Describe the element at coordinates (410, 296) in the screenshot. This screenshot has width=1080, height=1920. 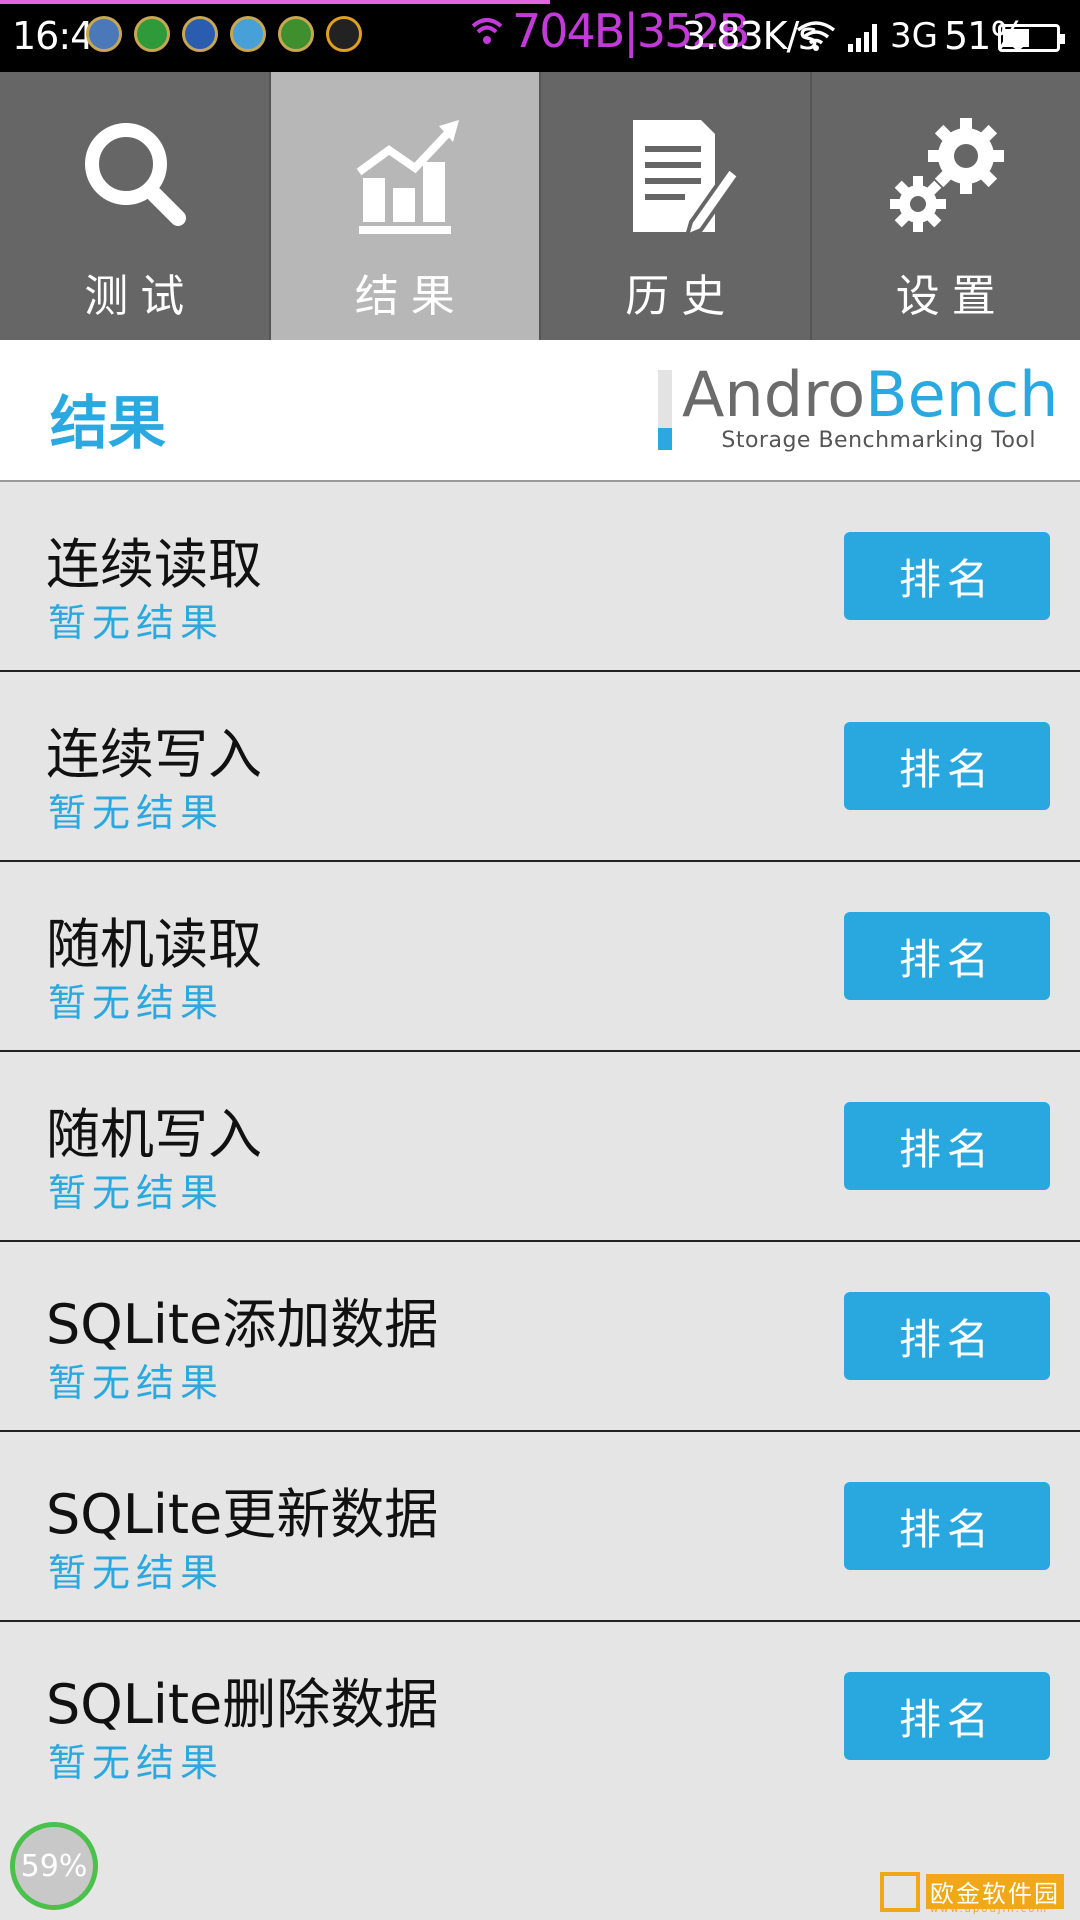
I see `tab-label: 结果` at that location.